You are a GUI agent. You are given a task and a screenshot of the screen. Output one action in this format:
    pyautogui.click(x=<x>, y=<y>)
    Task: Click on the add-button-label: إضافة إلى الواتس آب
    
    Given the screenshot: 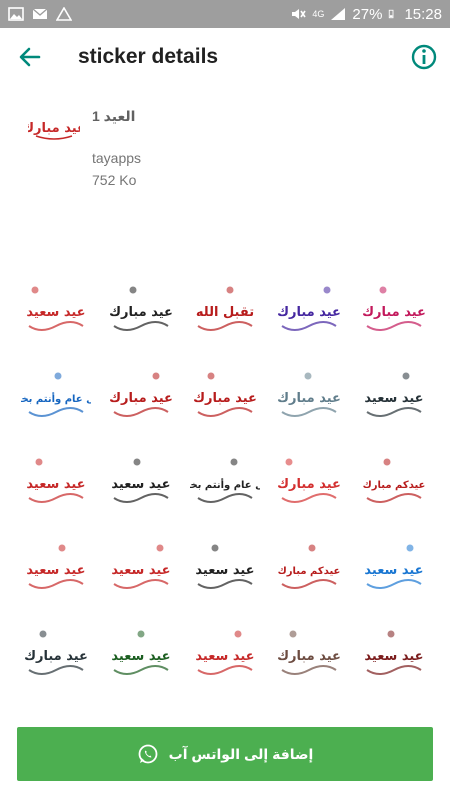 What is the action you would take?
    pyautogui.click(x=241, y=753)
    